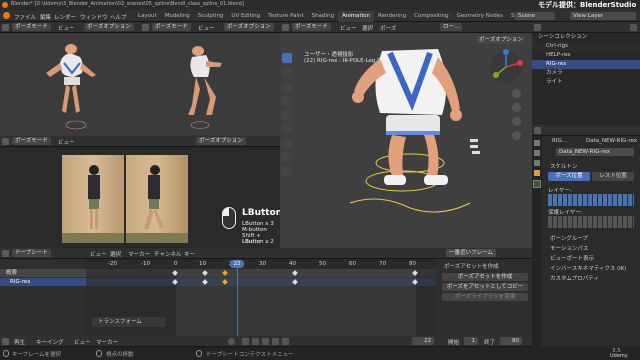 The height and width of the screenshot is (360, 640). I want to click on armature-data-name: Data_NEW-RIG-rex, so click(595, 152).